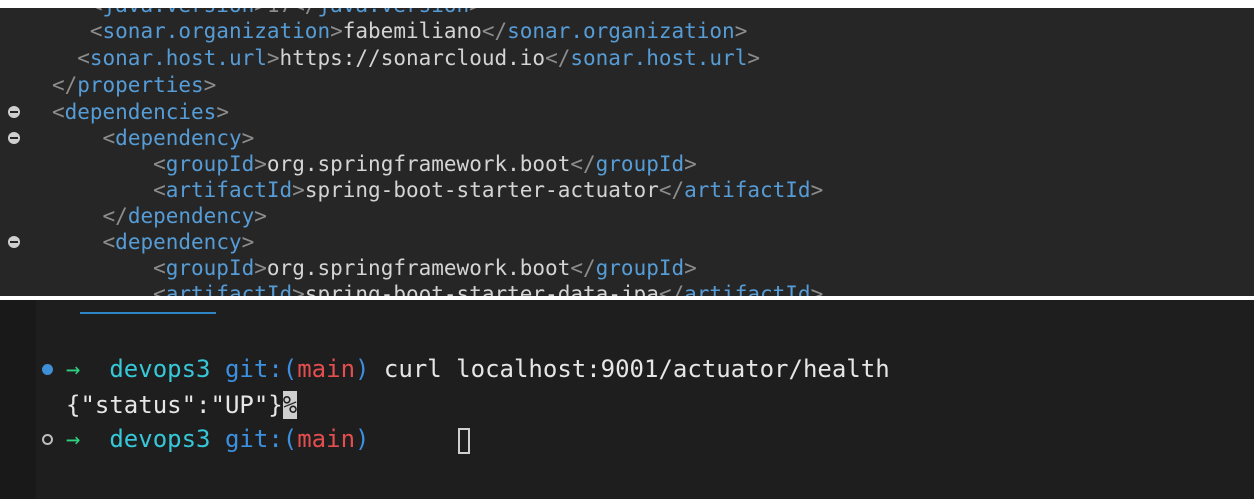  I want to click on code-line: </properties>, so click(134, 85).